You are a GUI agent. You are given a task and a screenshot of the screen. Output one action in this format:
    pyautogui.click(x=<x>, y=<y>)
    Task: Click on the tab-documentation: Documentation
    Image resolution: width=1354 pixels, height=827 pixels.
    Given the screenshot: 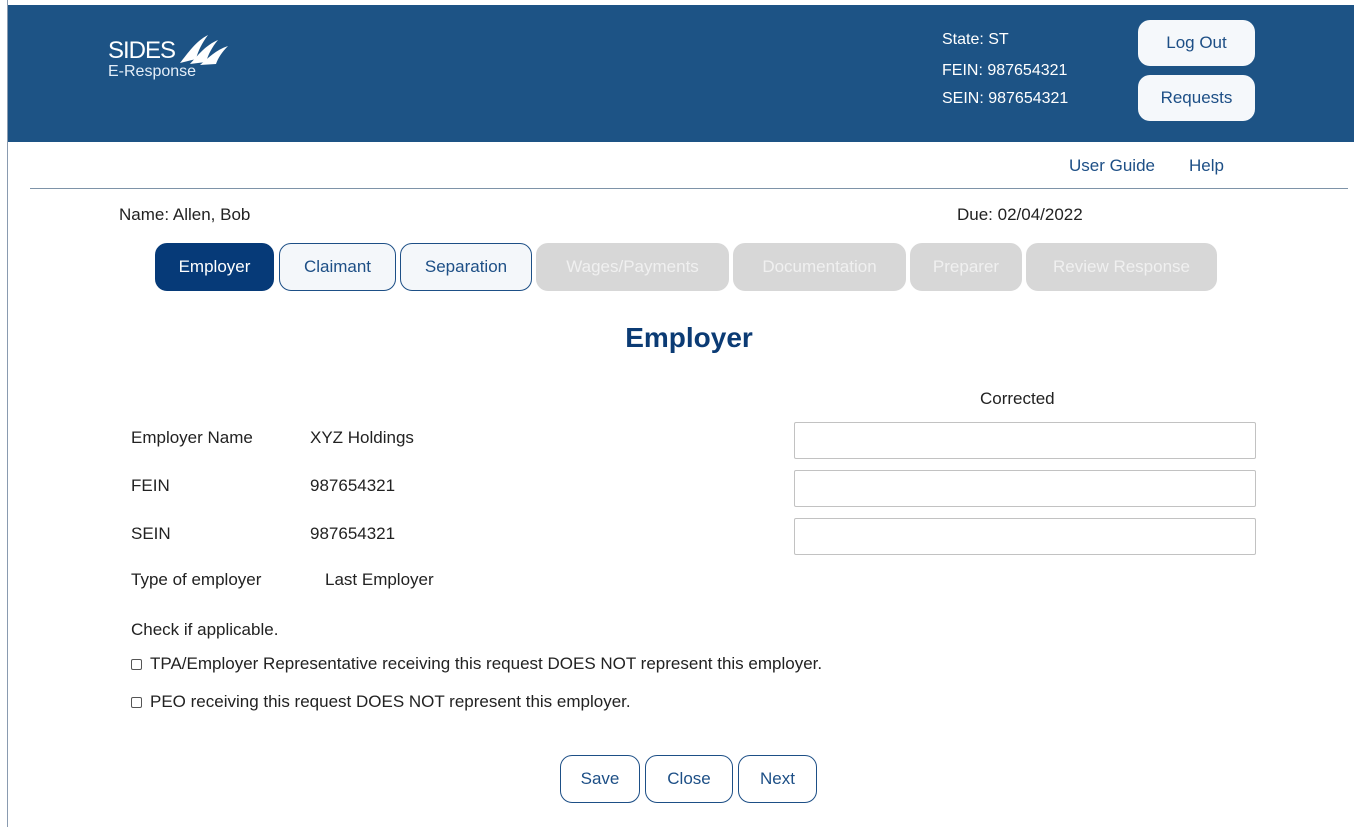 What is the action you would take?
    pyautogui.click(x=819, y=267)
    